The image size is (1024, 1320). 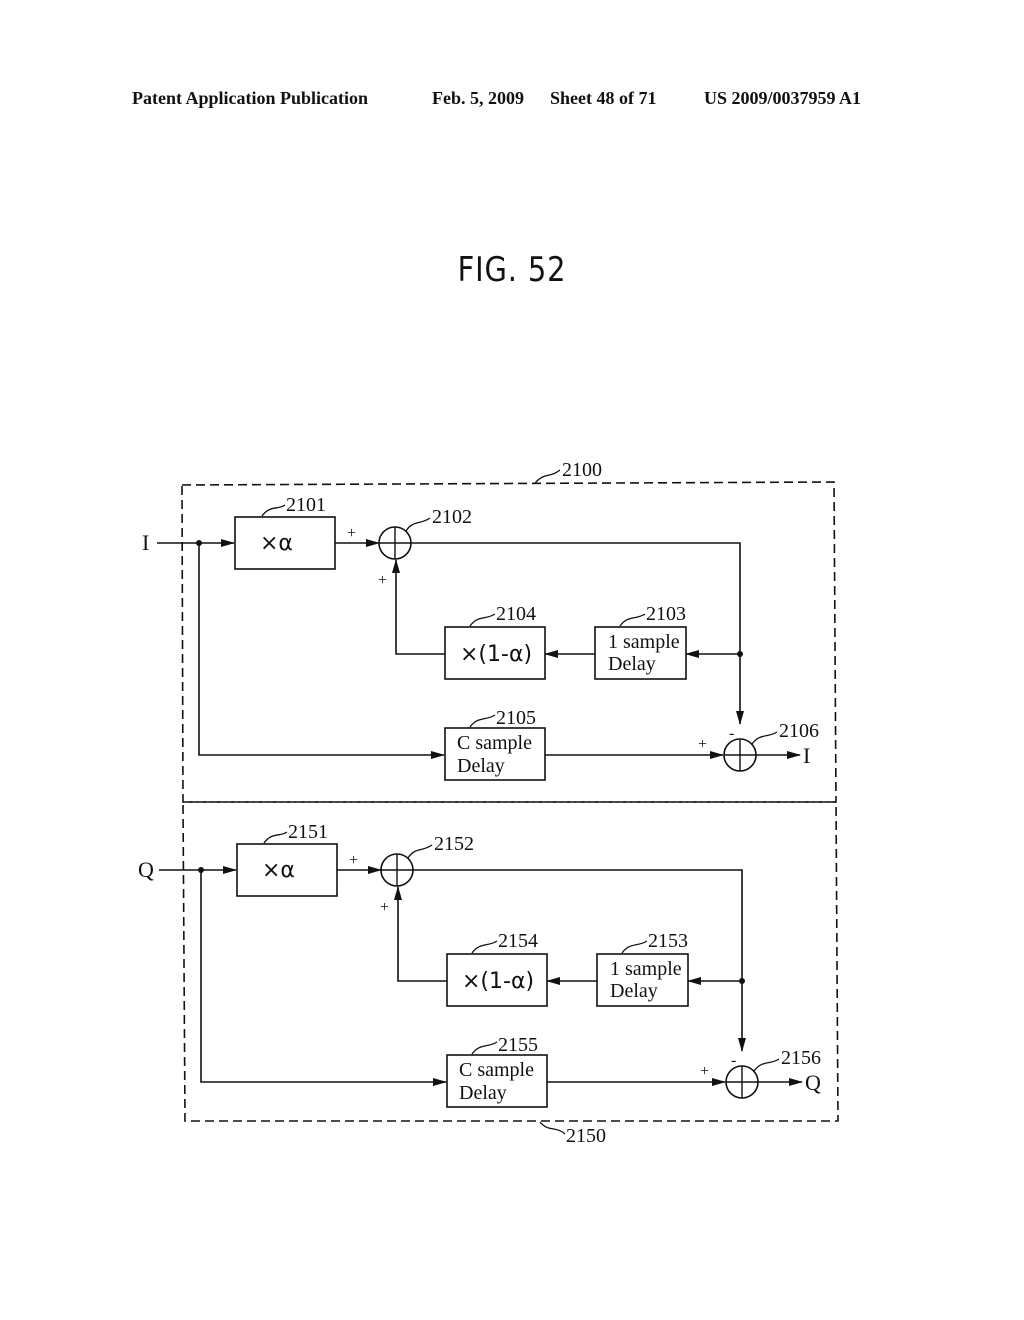 I want to click on block-2153-line2: Delay, so click(x=634, y=991).